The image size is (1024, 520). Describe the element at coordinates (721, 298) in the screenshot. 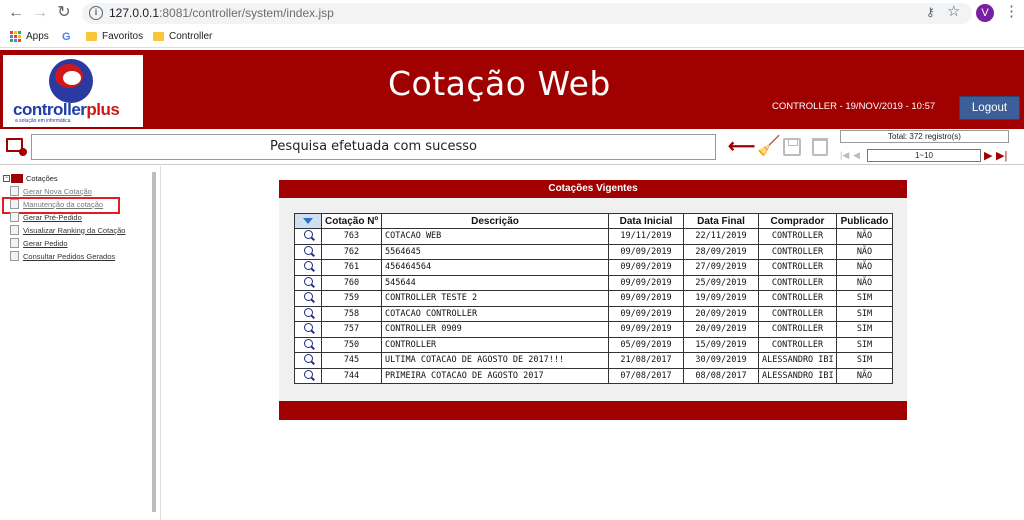

I see `cell-data-final: 19/09/2019` at that location.